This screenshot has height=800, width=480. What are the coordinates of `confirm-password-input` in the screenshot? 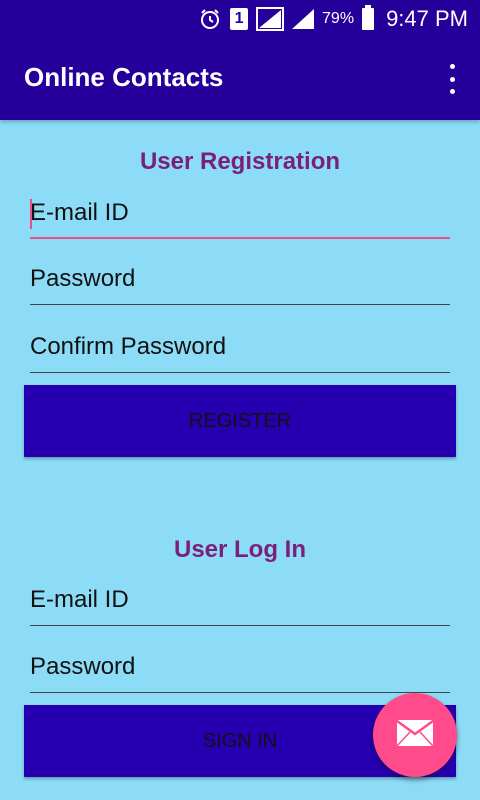 It's located at (240, 347).